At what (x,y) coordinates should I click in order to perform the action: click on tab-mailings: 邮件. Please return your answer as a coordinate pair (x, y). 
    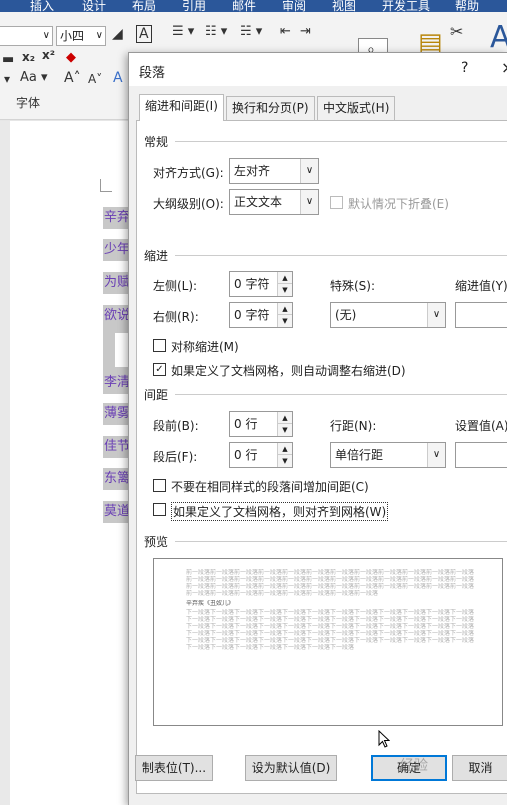
    Looking at the image, I should click on (244, 6).